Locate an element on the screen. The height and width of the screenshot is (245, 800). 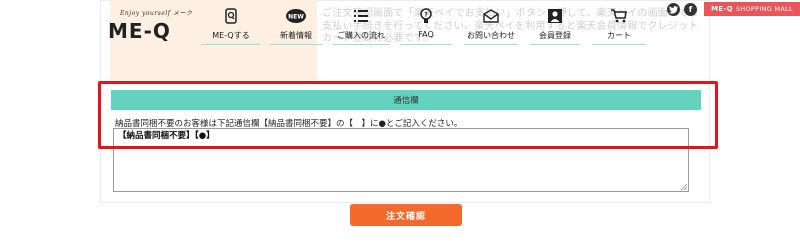
nav-item-purchase-flow: ご購入の流れ is located at coordinates (361, 26).